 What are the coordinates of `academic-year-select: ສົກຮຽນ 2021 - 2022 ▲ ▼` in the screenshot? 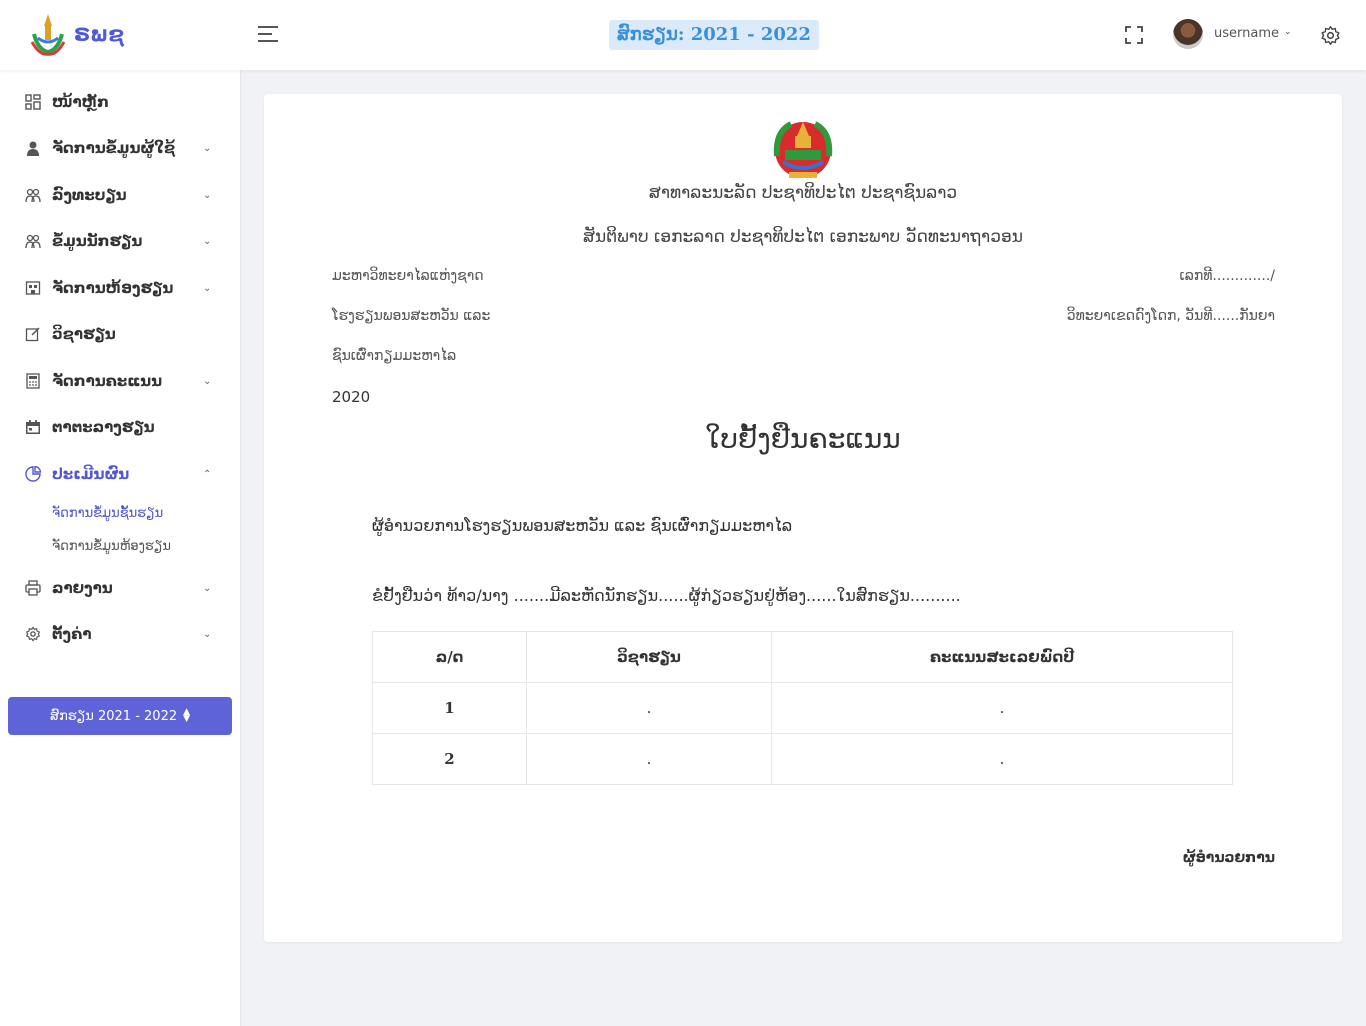 It's located at (120, 716).